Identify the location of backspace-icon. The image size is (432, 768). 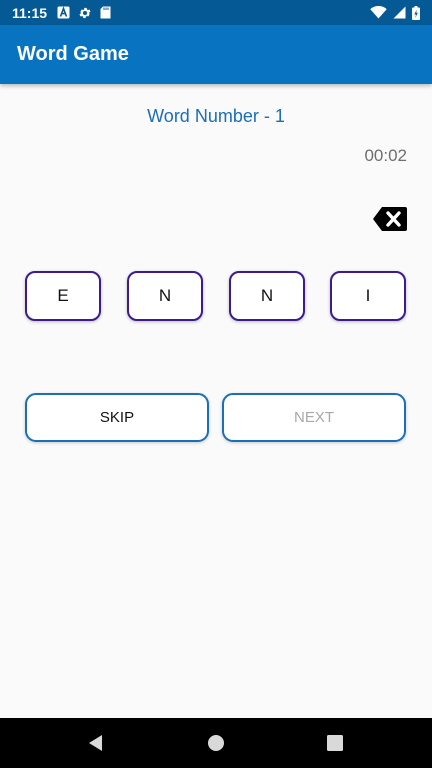
(390, 219).